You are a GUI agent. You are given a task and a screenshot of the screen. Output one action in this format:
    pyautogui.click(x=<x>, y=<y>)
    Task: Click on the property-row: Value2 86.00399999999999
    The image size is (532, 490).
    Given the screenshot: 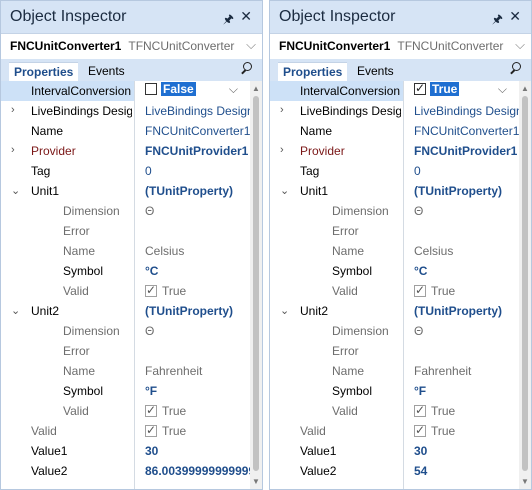 What is the action you would take?
    pyautogui.click(x=125, y=471)
    